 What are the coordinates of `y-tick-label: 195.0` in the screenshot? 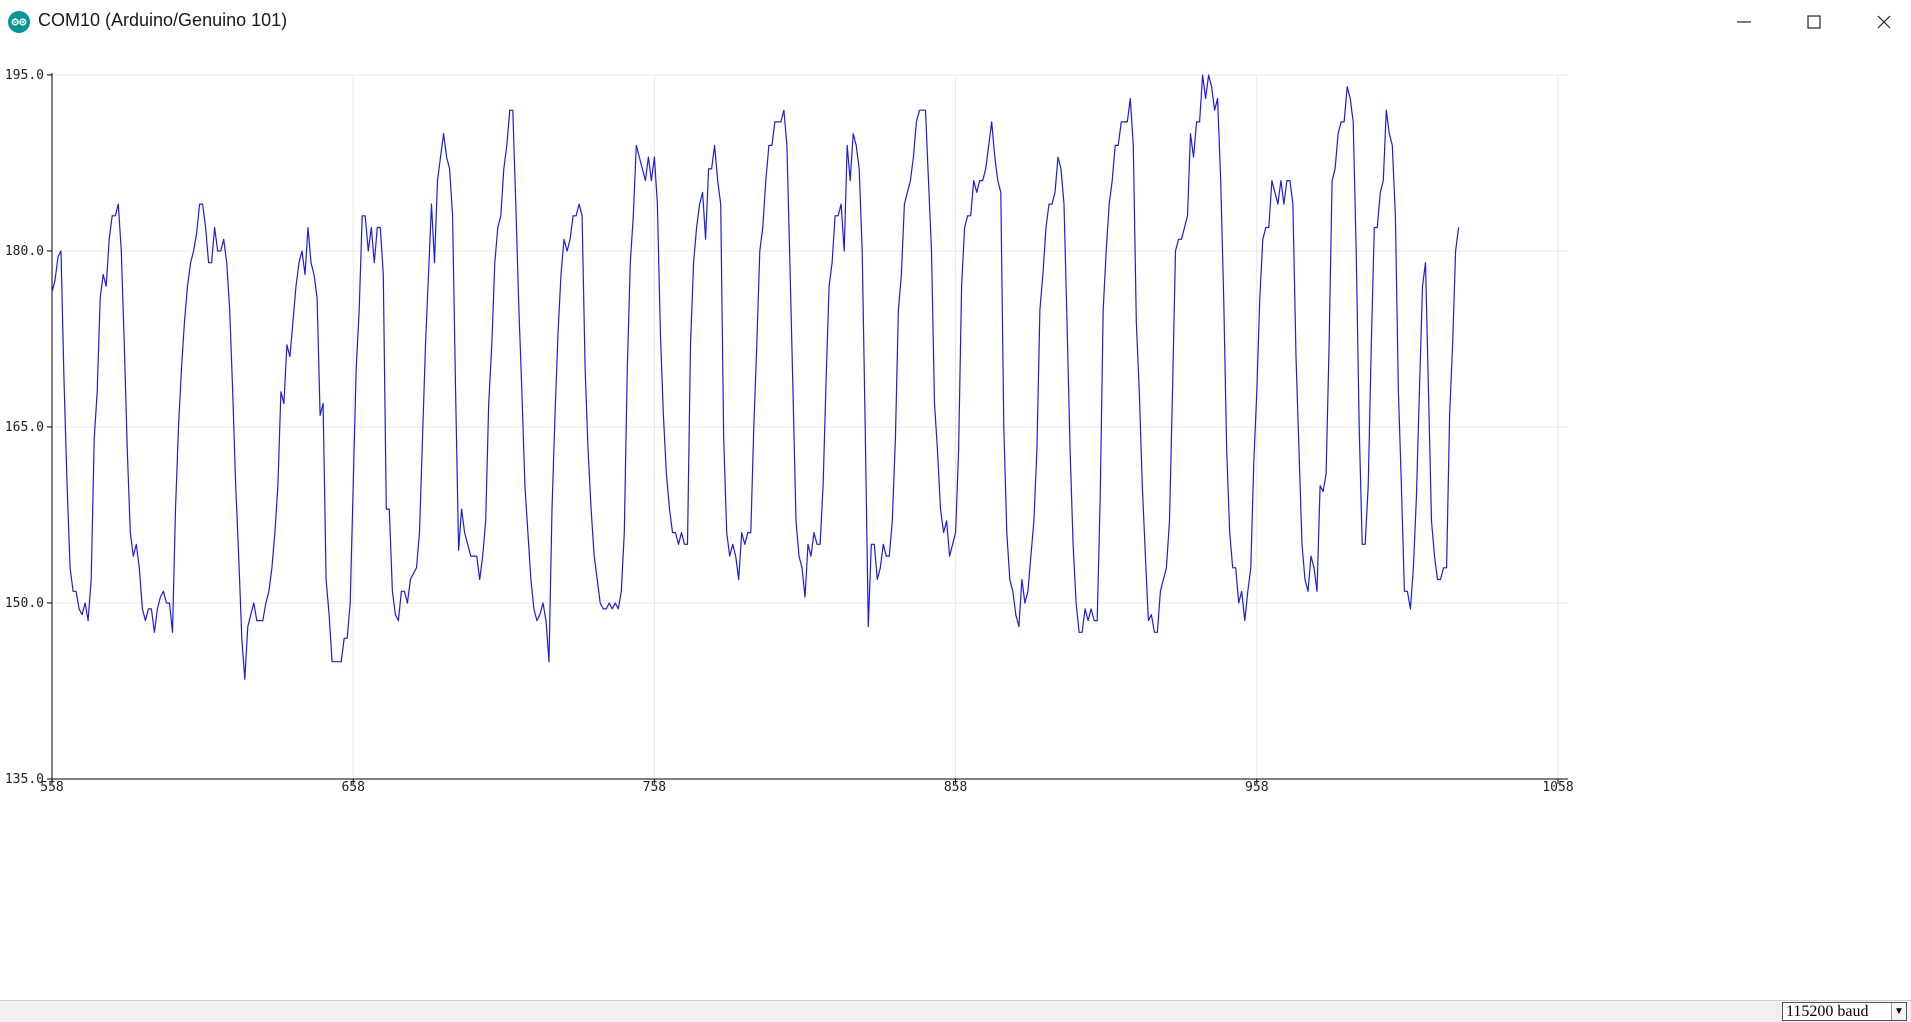 It's located at (24, 75).